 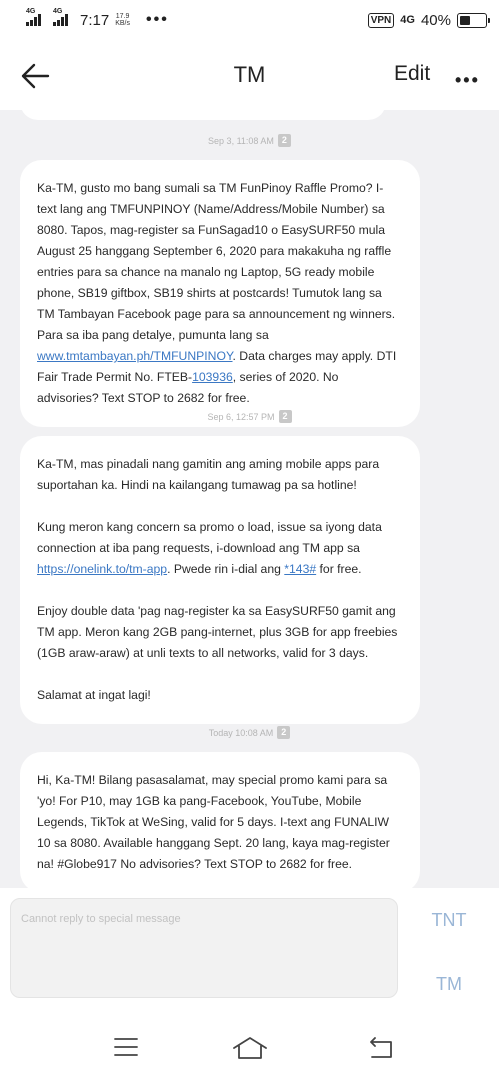 I want to click on home-icon, so click(x=250, y=1048).